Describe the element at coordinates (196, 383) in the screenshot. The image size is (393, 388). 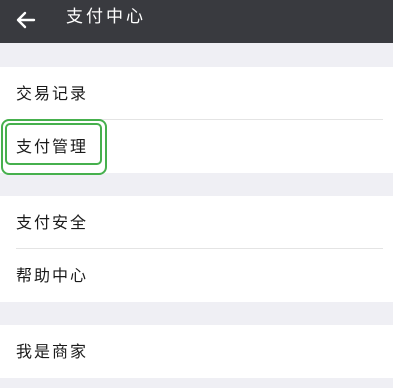
I see `bottom-divider` at that location.